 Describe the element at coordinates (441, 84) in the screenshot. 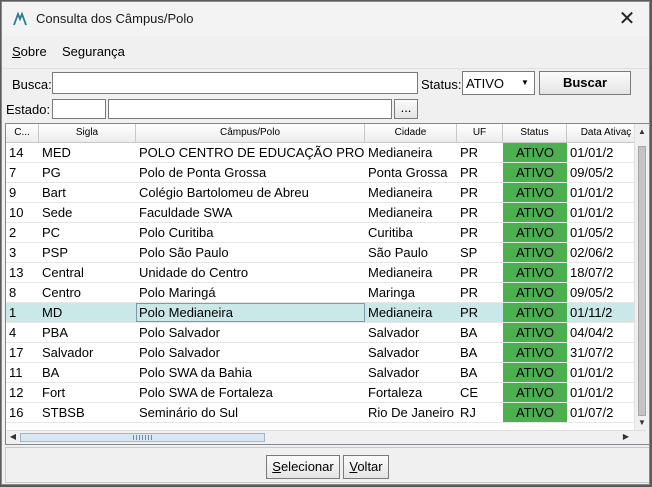

I see `status-label: Status:` at that location.